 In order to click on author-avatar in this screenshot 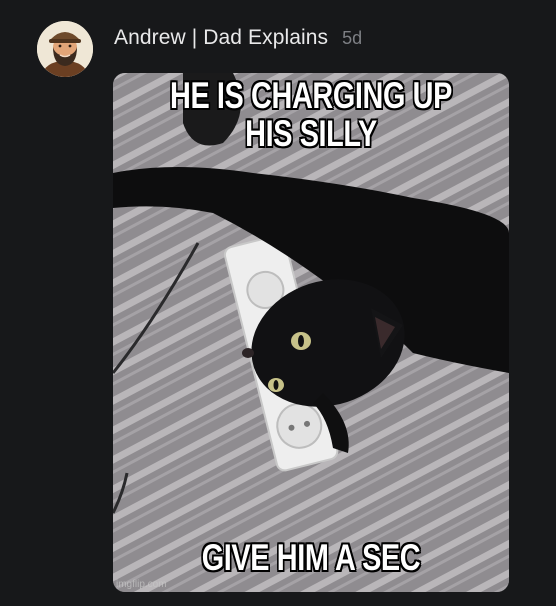, I will do `click(65, 49)`.